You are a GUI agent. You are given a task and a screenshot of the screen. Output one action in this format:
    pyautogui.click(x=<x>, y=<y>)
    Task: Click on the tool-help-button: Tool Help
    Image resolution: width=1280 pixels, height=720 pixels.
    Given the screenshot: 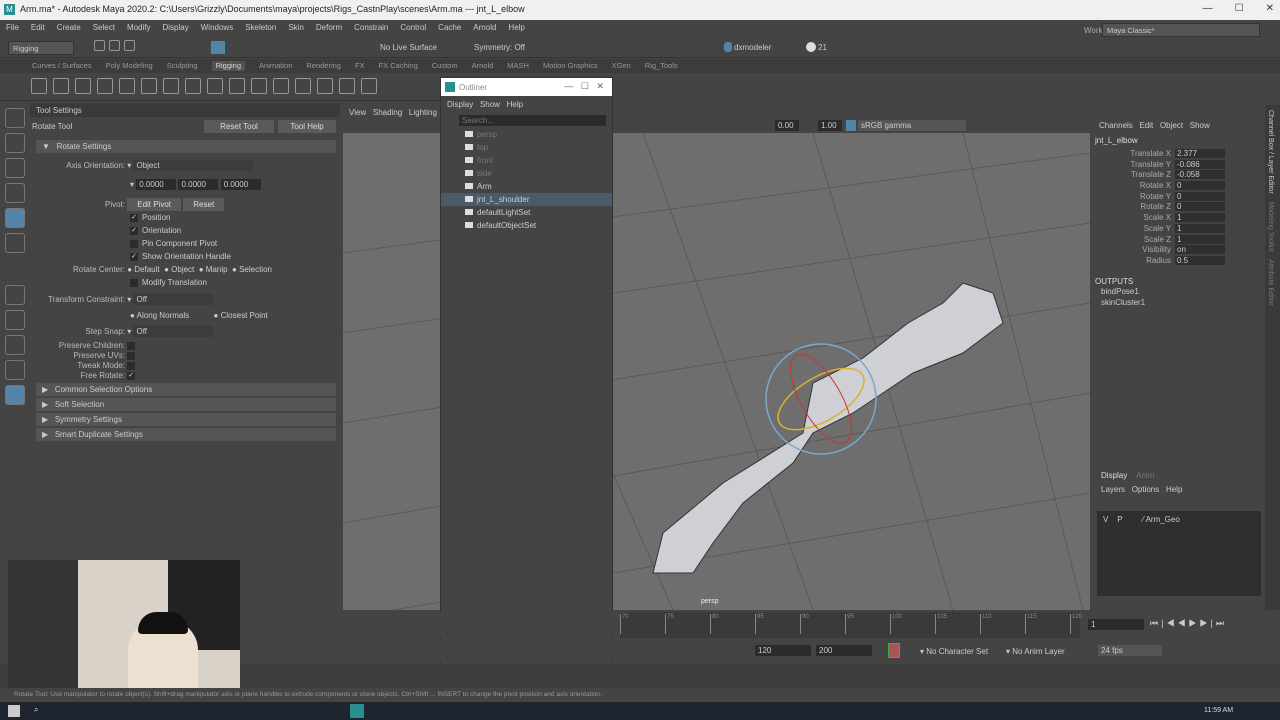 What is the action you would take?
    pyautogui.click(x=307, y=126)
    